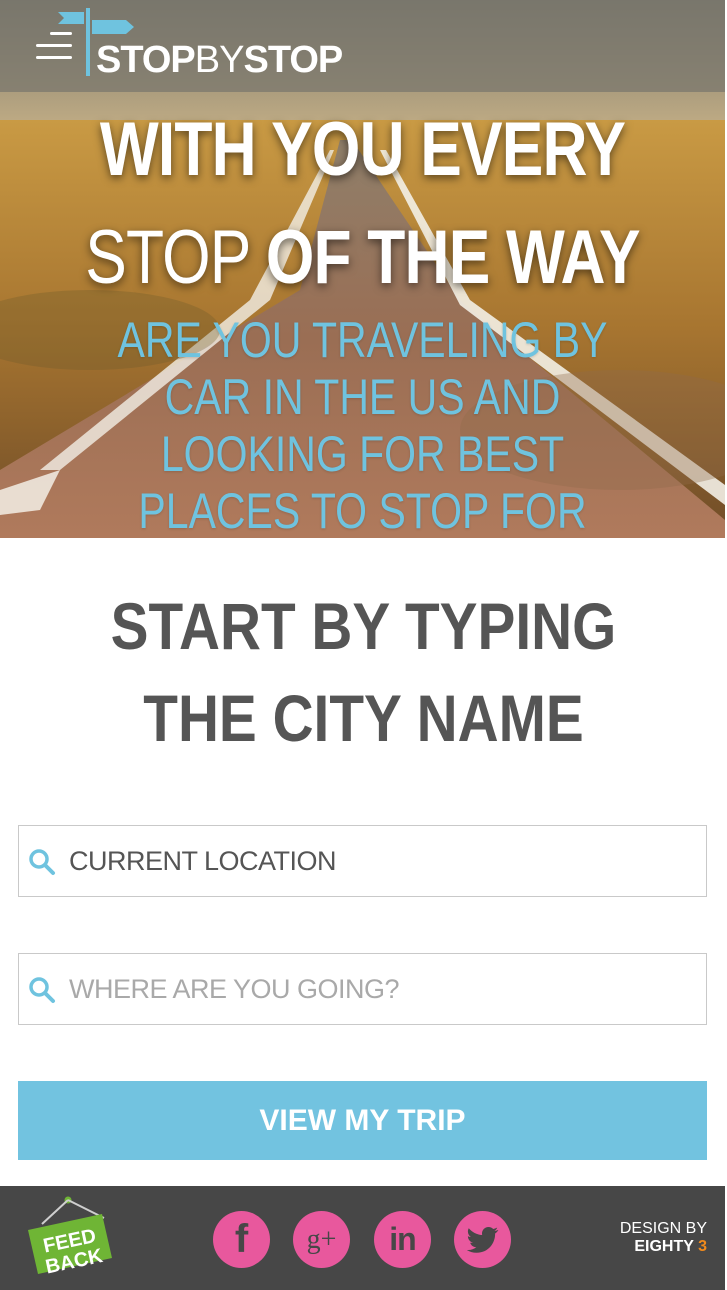 The height and width of the screenshot is (1290, 727). I want to click on credit-line-2: EIGHTY 3, so click(670, 1246).